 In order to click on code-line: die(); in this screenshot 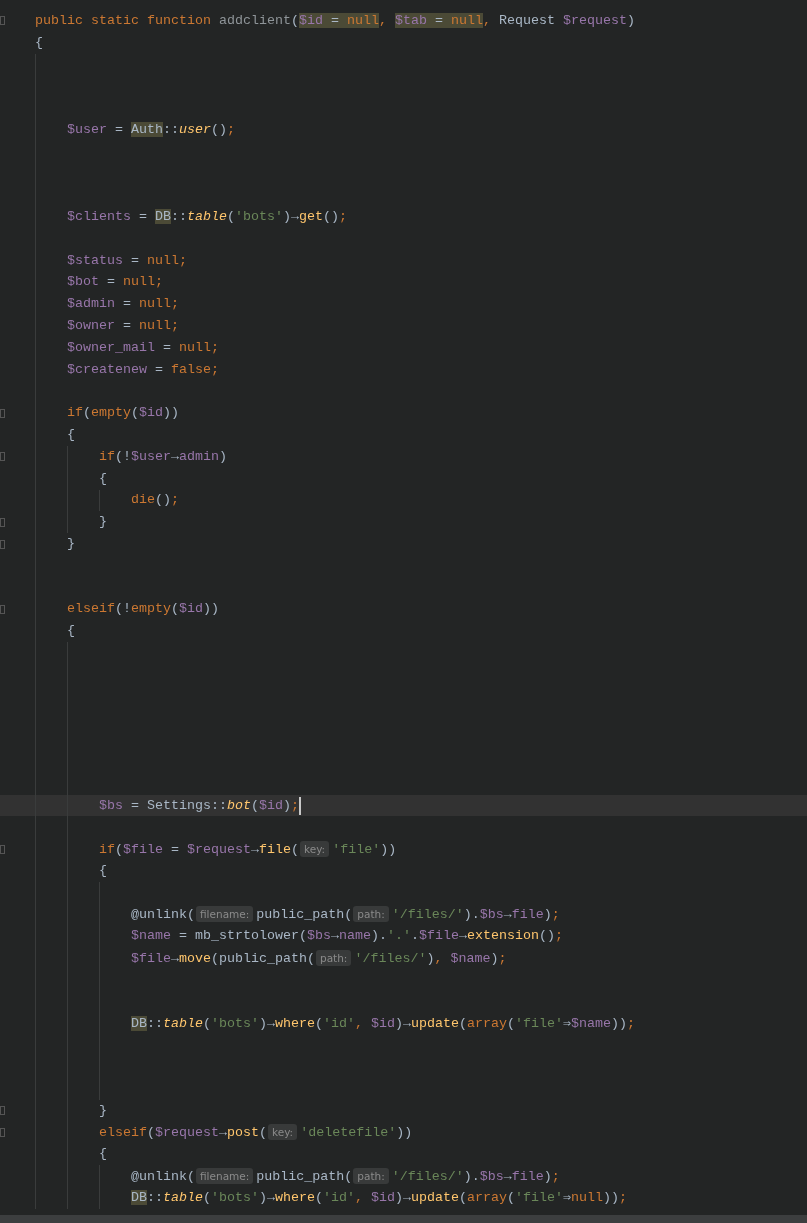, I will do `click(155, 500)`.